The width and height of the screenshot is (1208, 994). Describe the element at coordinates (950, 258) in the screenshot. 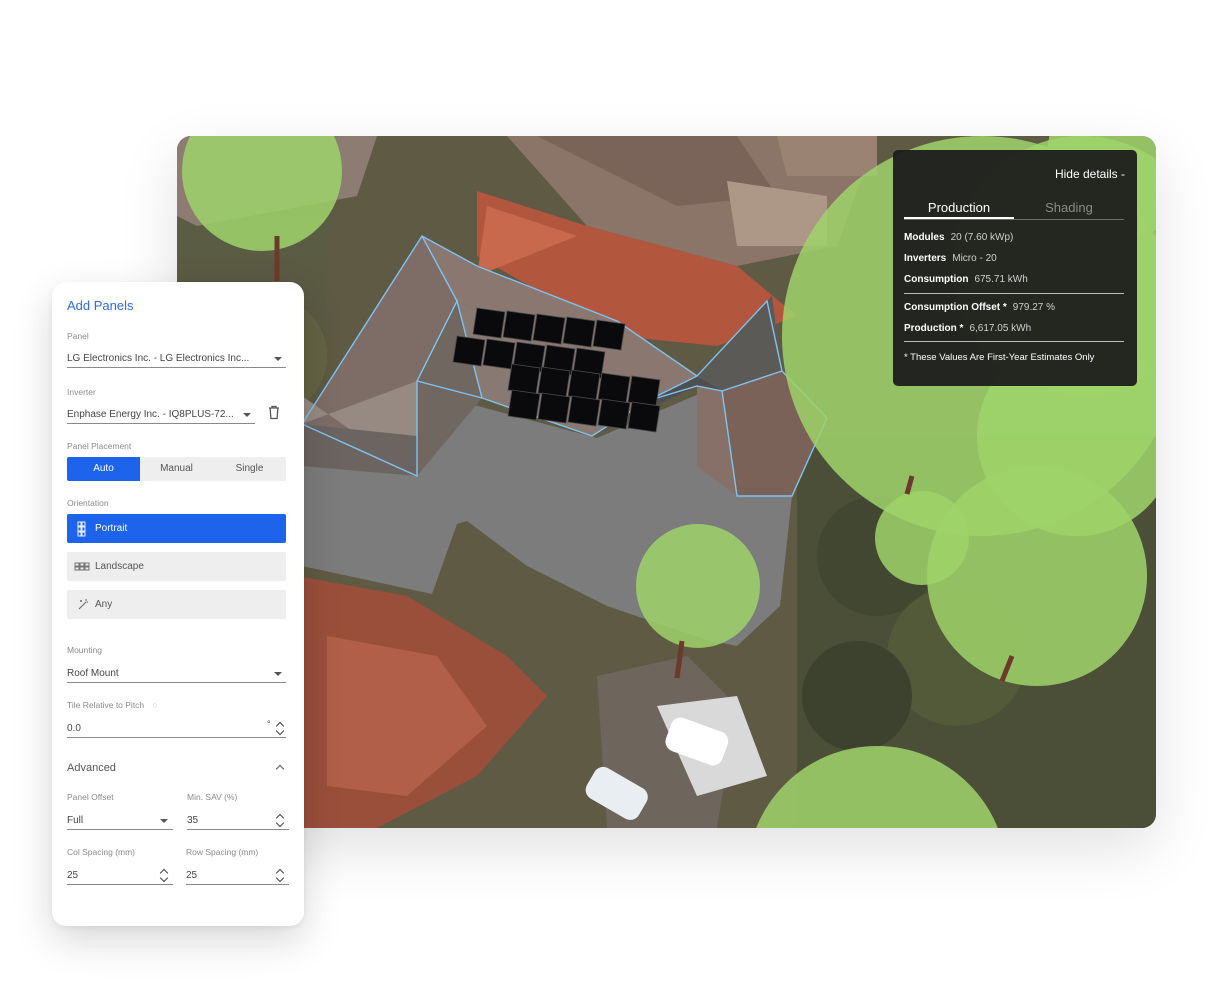

I see `inverters-row: Inverters Micro - 20` at that location.